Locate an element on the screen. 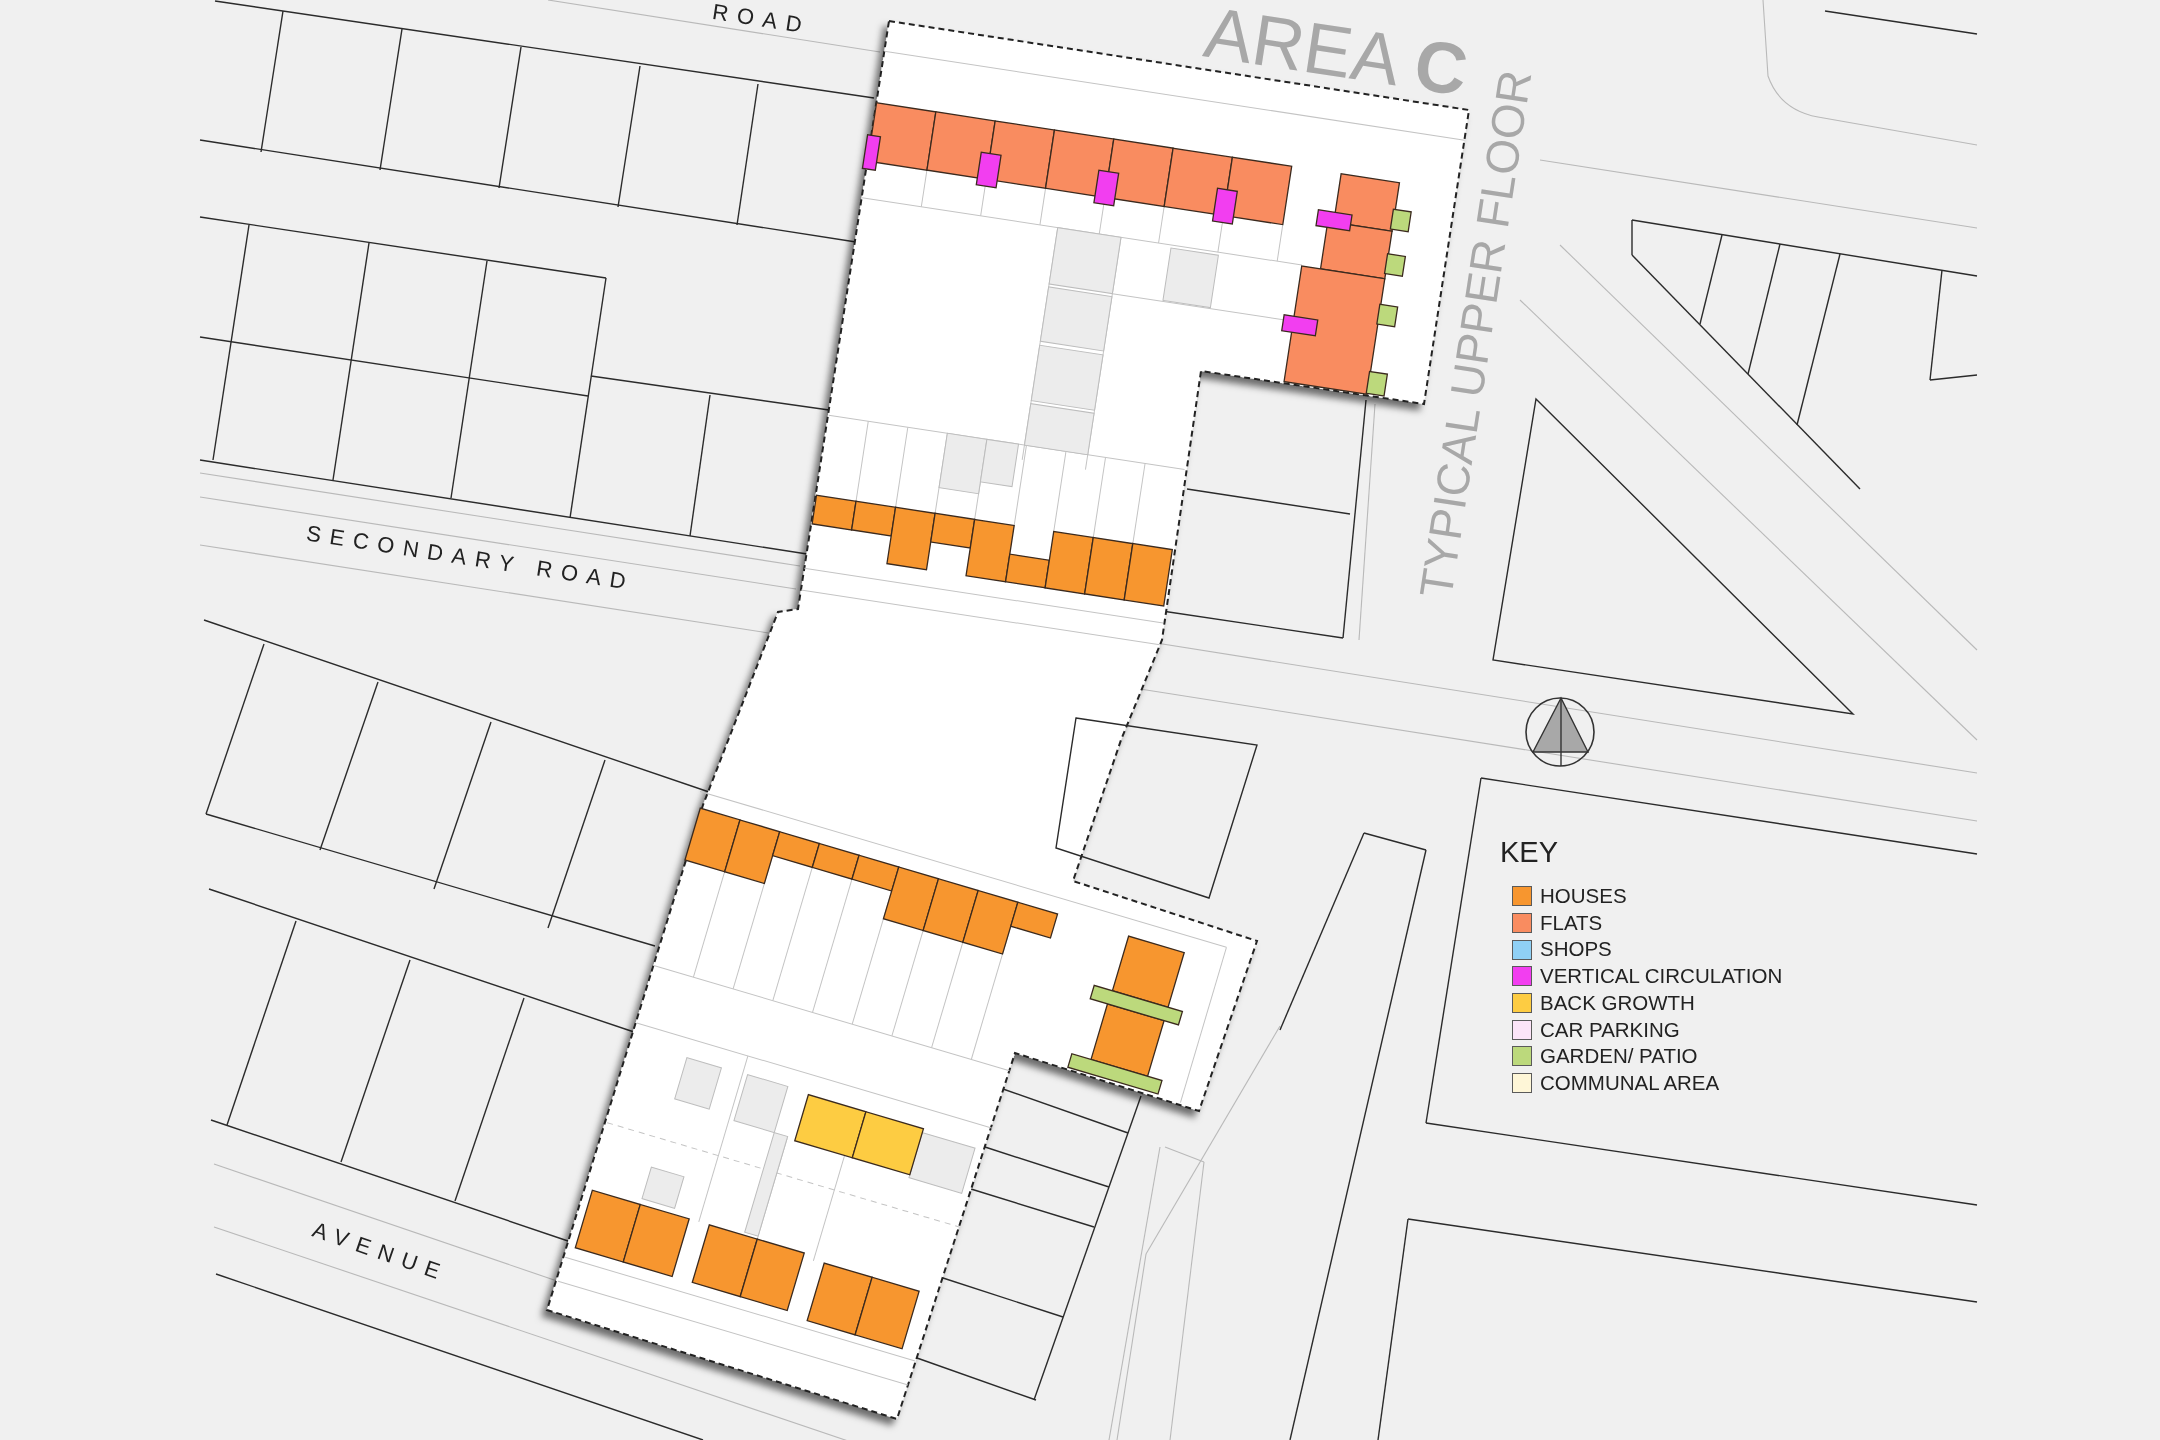 This screenshot has height=1440, width=2160. legend-label: BACK GROWTH is located at coordinates (1617, 1003).